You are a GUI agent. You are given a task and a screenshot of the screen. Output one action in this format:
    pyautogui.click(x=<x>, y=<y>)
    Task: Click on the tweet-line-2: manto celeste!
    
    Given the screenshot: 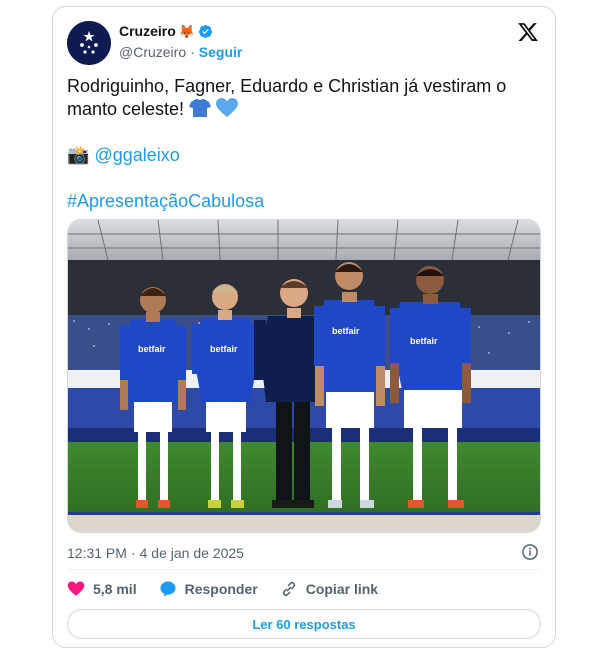 What is the action you would take?
    pyautogui.click(x=126, y=109)
    